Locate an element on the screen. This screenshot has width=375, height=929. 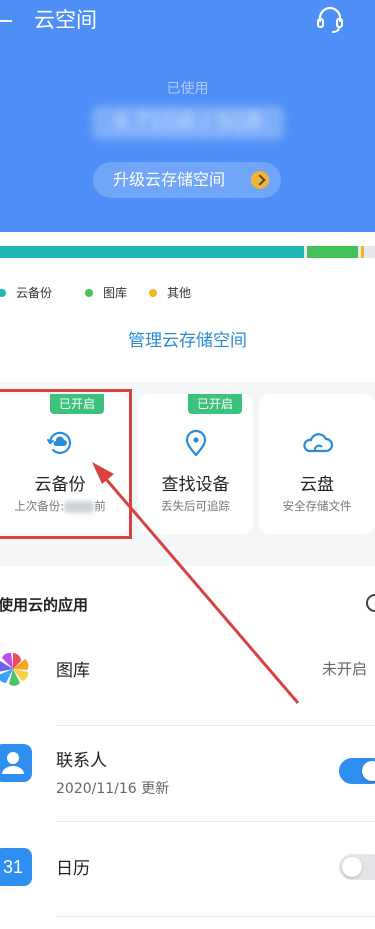
annotation-arrow is located at coordinates (196, 583).